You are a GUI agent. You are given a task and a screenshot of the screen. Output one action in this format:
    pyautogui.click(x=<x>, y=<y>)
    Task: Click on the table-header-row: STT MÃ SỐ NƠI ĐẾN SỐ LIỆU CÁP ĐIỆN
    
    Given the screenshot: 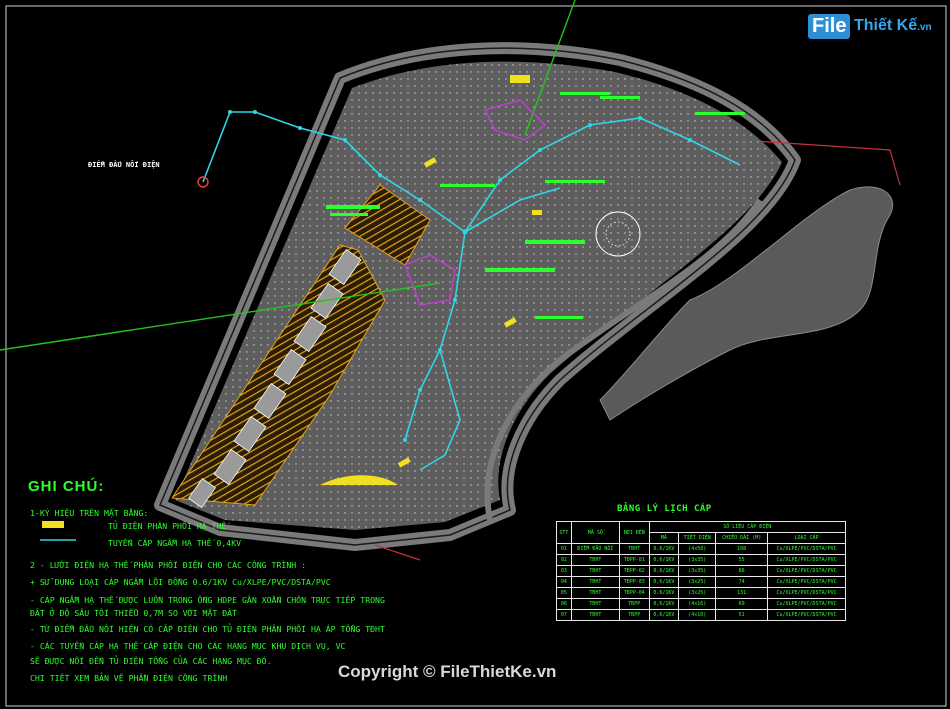 What is the action you would take?
    pyautogui.click(x=701, y=532)
    